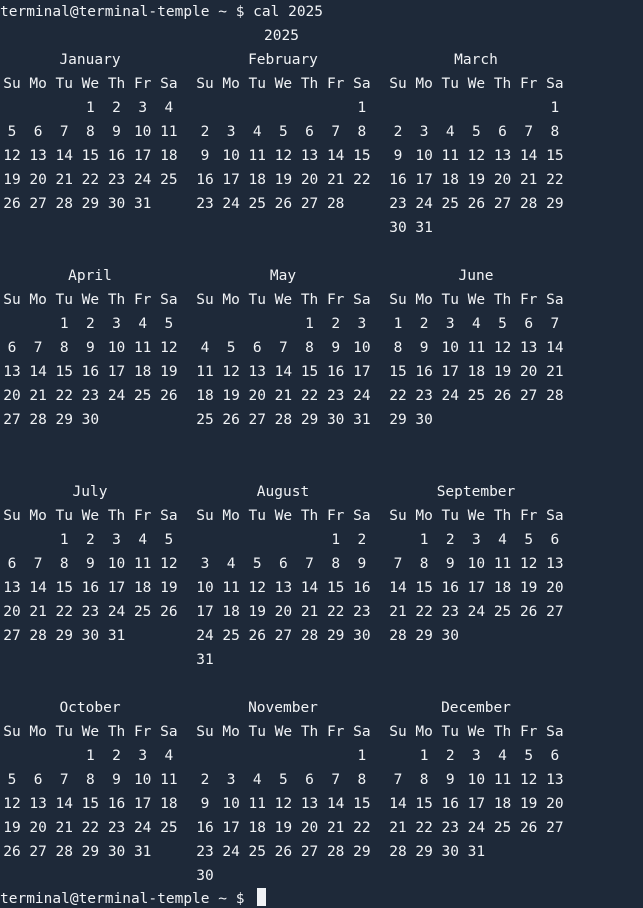  Describe the element at coordinates (205, 348) in the screenshot. I see `day-cell: 4` at that location.